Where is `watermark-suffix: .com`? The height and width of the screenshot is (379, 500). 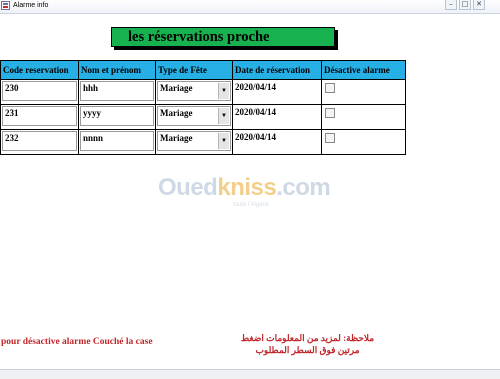
watermark-suffix: .com is located at coordinates (303, 187).